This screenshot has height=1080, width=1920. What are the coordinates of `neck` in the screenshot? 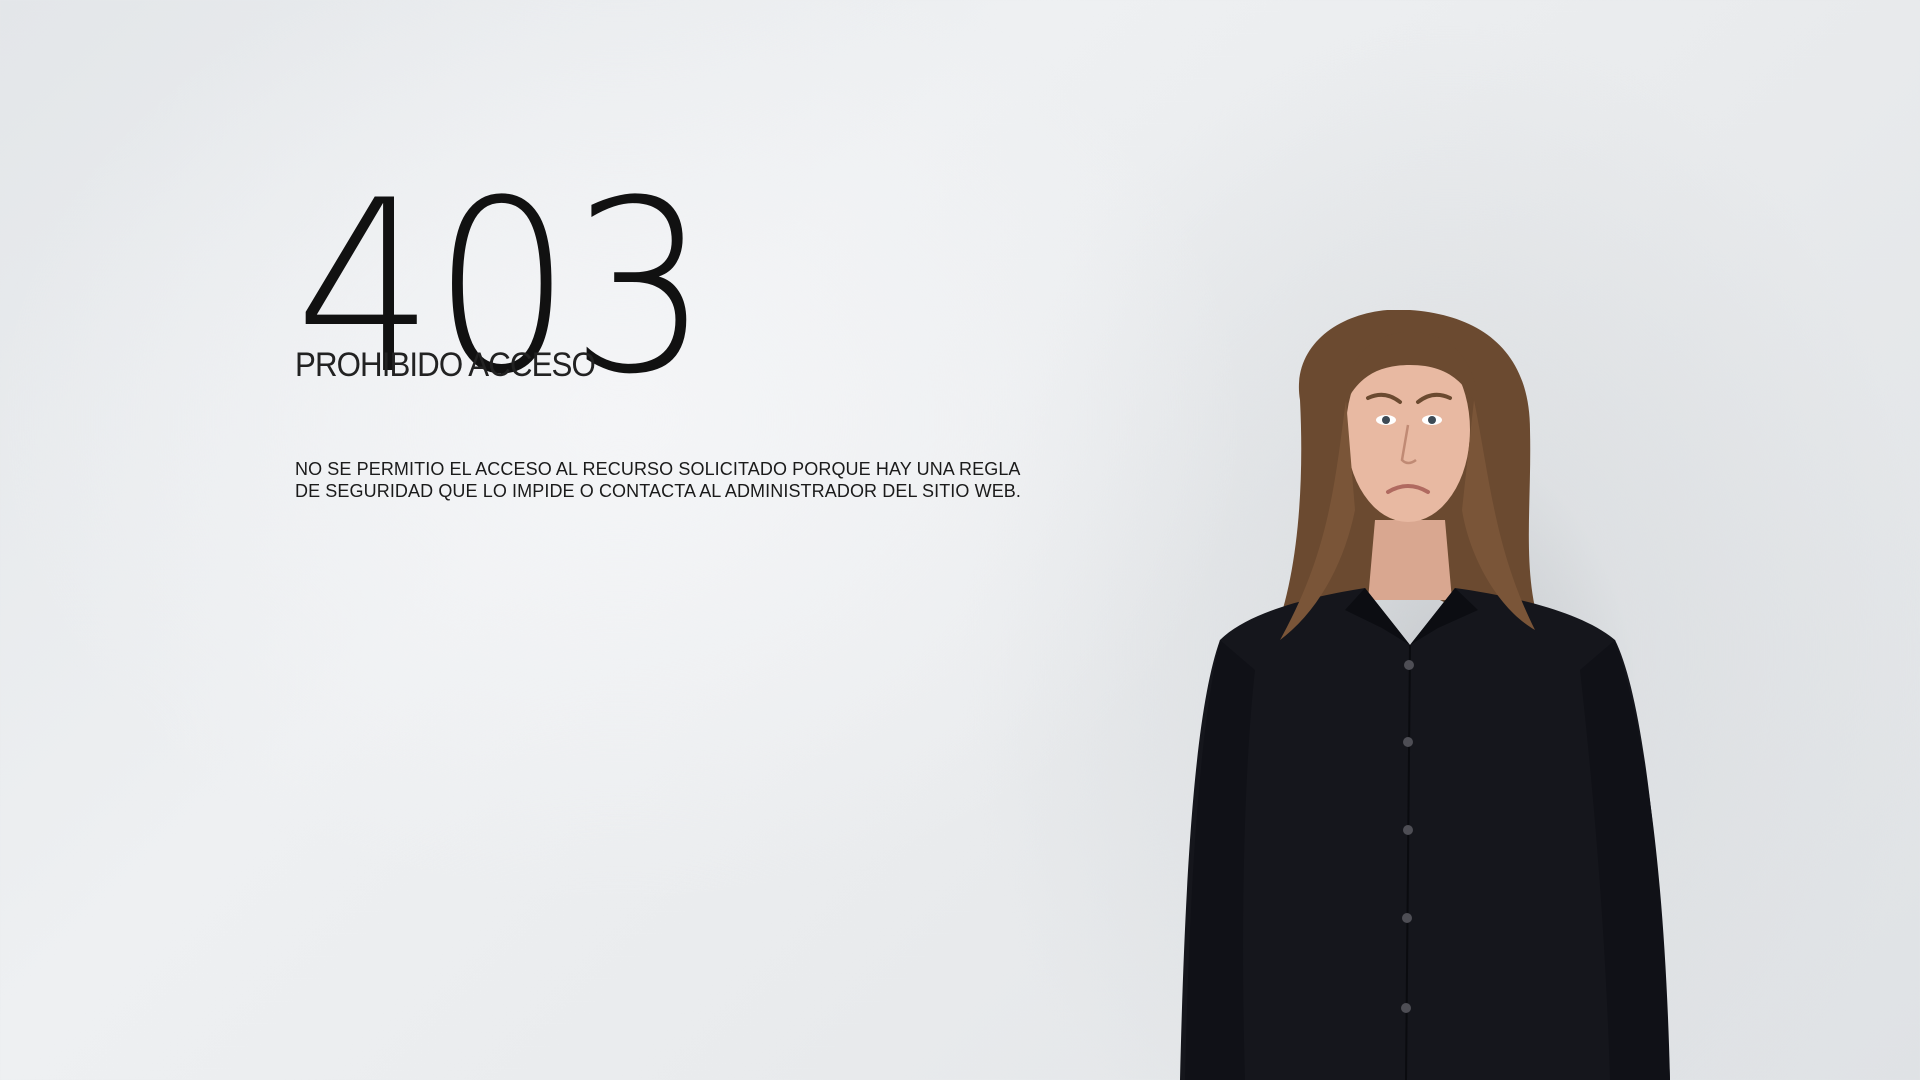 It's located at (1410, 560).